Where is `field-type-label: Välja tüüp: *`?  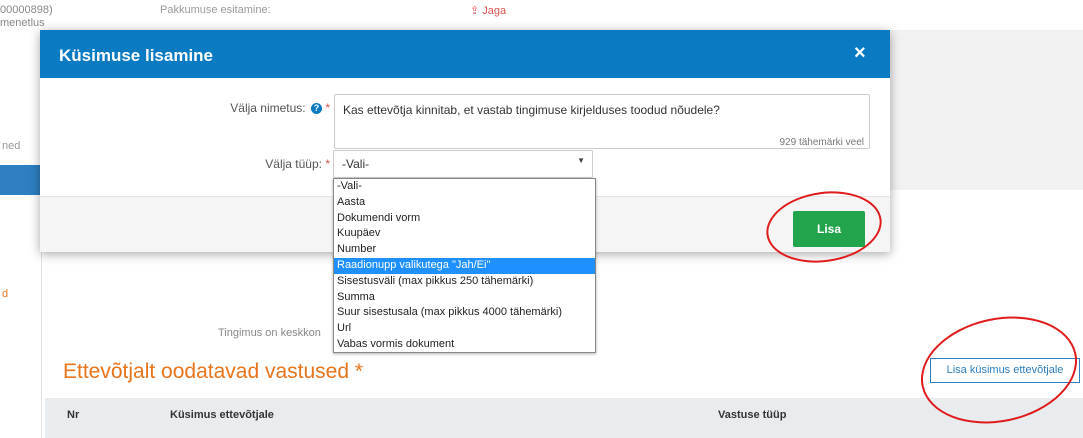
field-type-label: Välja tüüp: * is located at coordinates (260, 164).